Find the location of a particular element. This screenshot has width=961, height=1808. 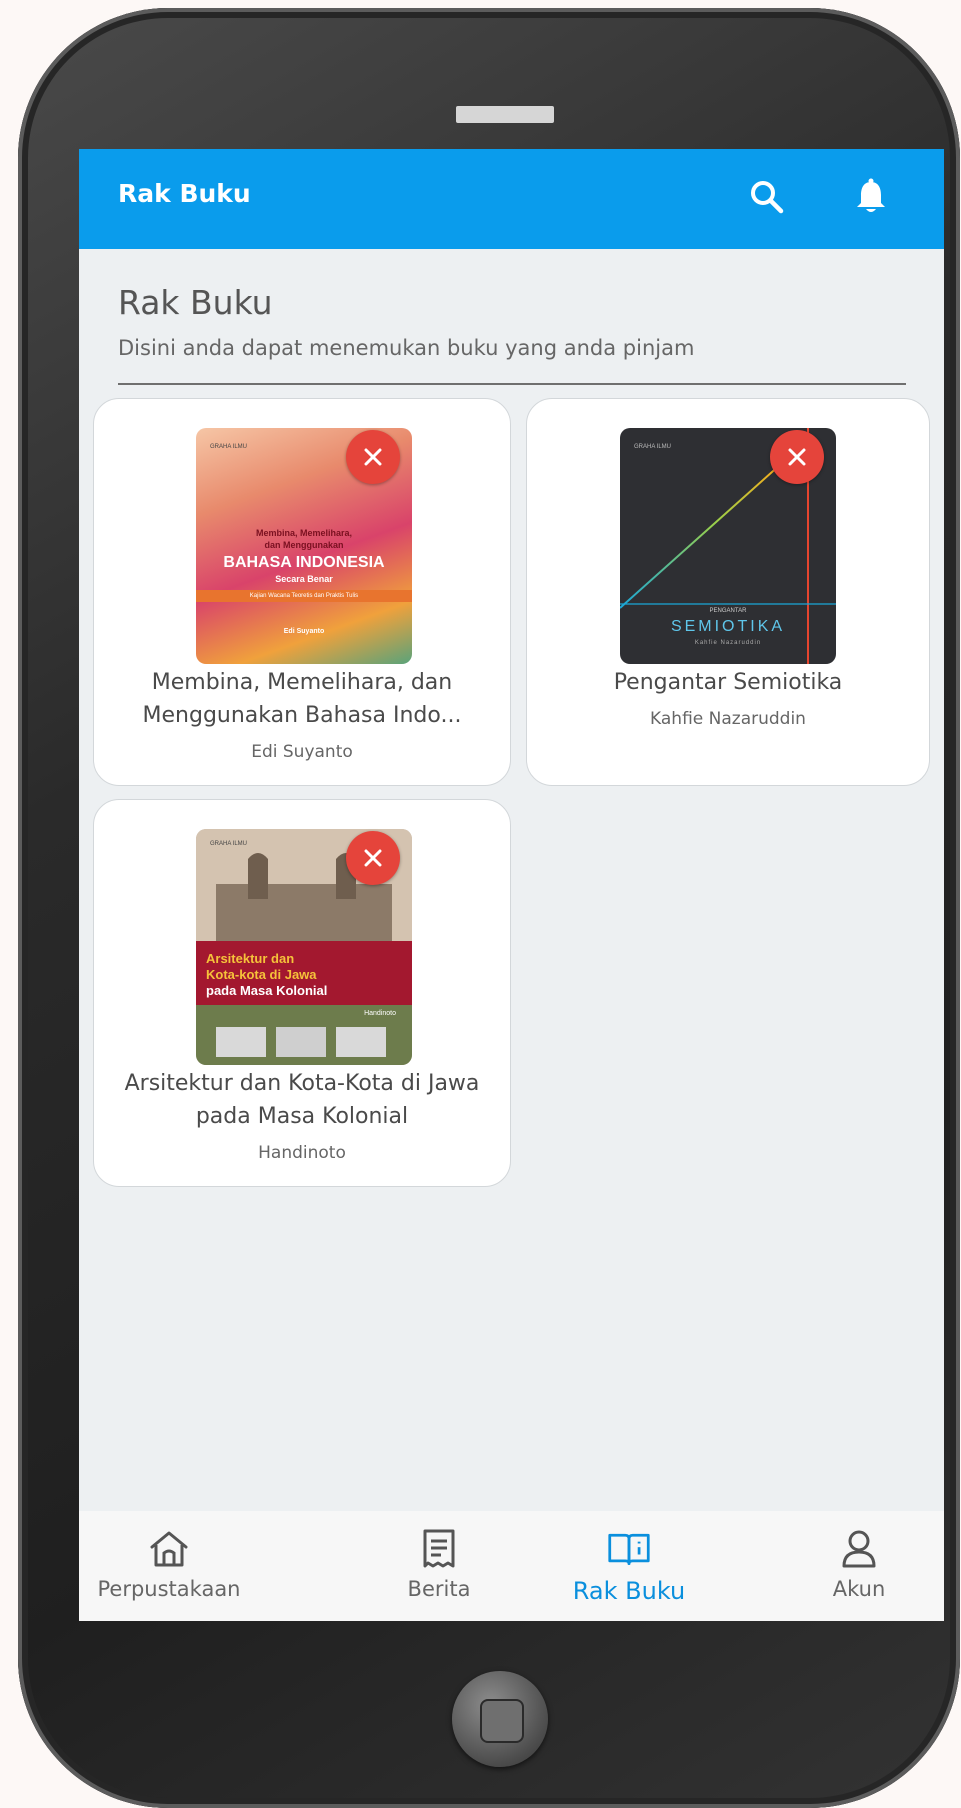

nav-label: Berita is located at coordinates (439, 1589).